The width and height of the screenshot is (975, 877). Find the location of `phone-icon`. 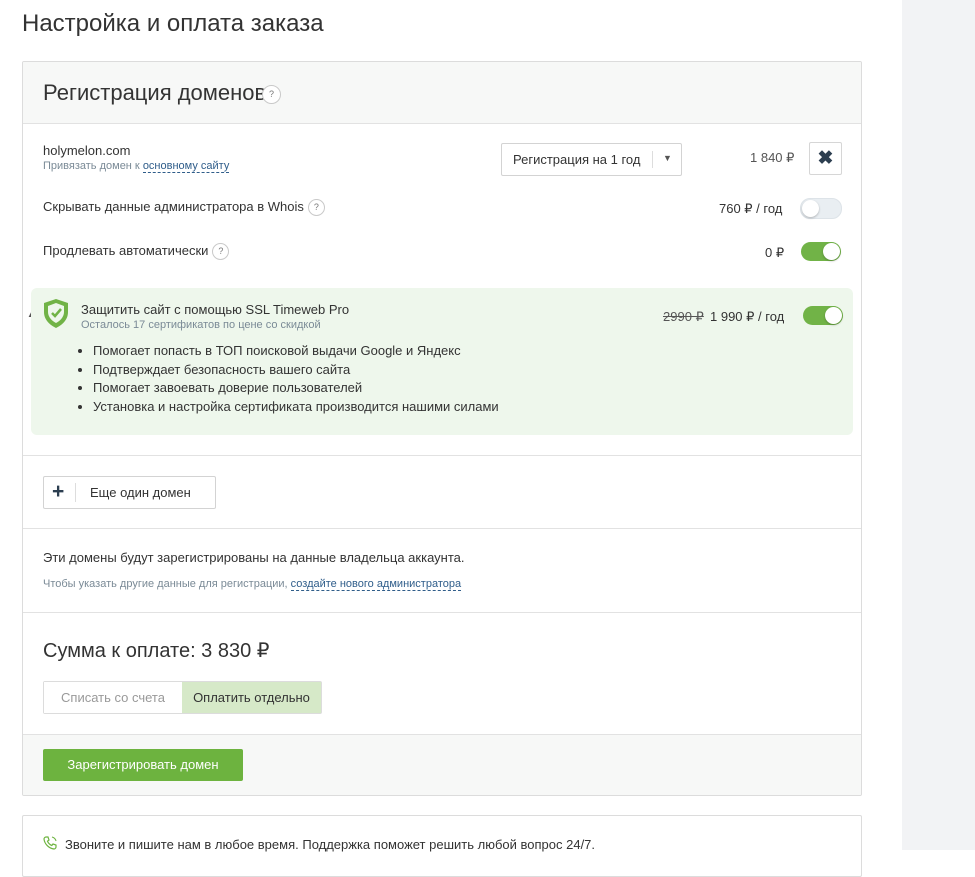

phone-icon is located at coordinates (50, 843).